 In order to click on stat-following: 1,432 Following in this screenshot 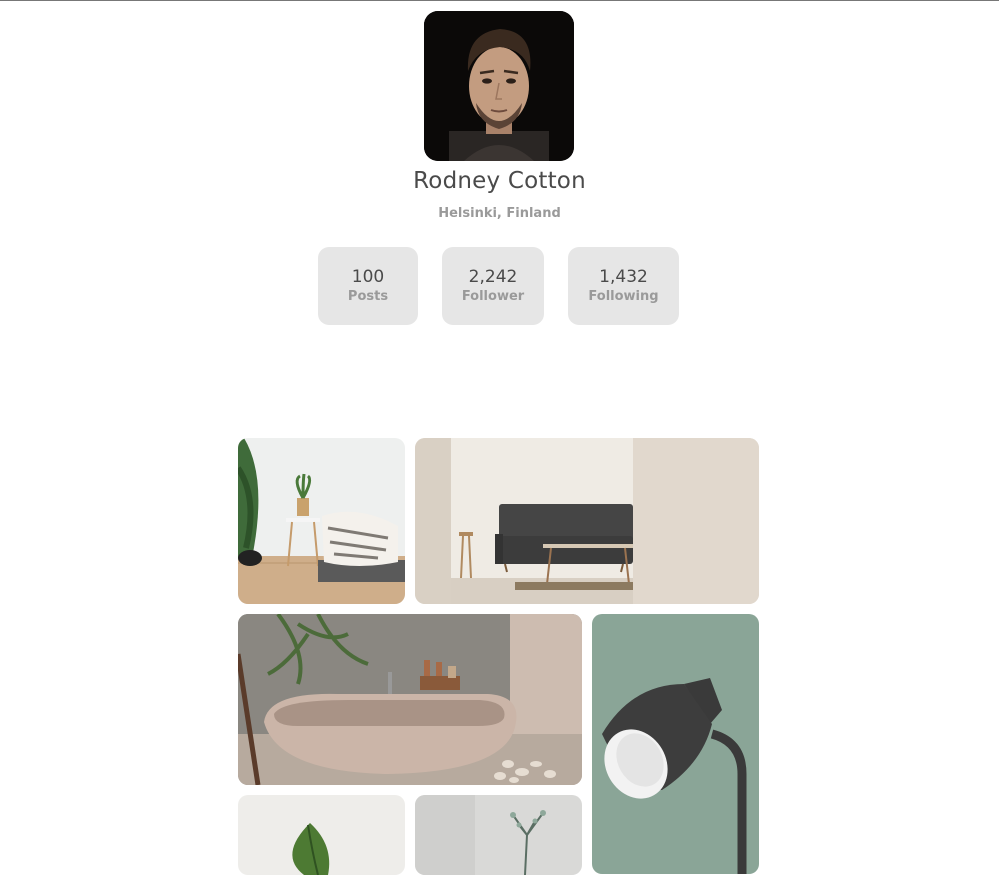, I will do `click(623, 286)`.